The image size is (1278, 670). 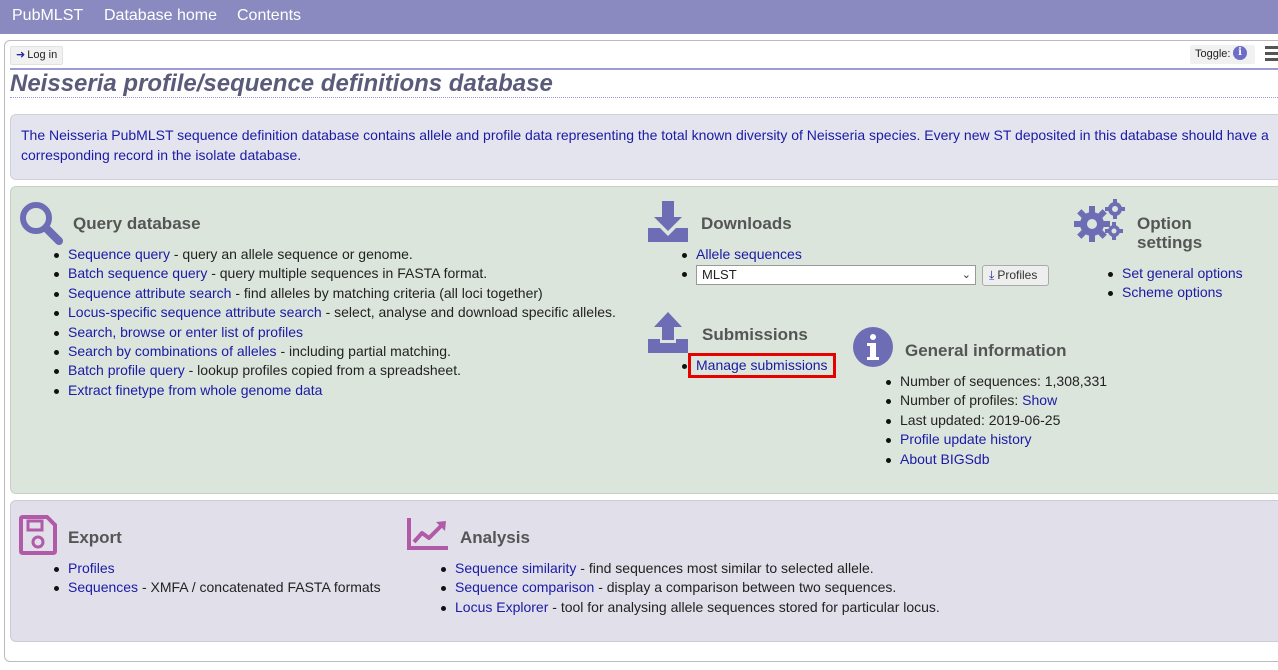 I want to click on chevron-down-icon: ⌄, so click(x=966, y=275).